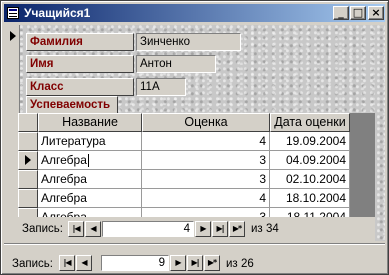  What do you see at coordinates (42, 229) in the screenshot?
I see `subform-nav-label: Запись:` at bounding box center [42, 229].